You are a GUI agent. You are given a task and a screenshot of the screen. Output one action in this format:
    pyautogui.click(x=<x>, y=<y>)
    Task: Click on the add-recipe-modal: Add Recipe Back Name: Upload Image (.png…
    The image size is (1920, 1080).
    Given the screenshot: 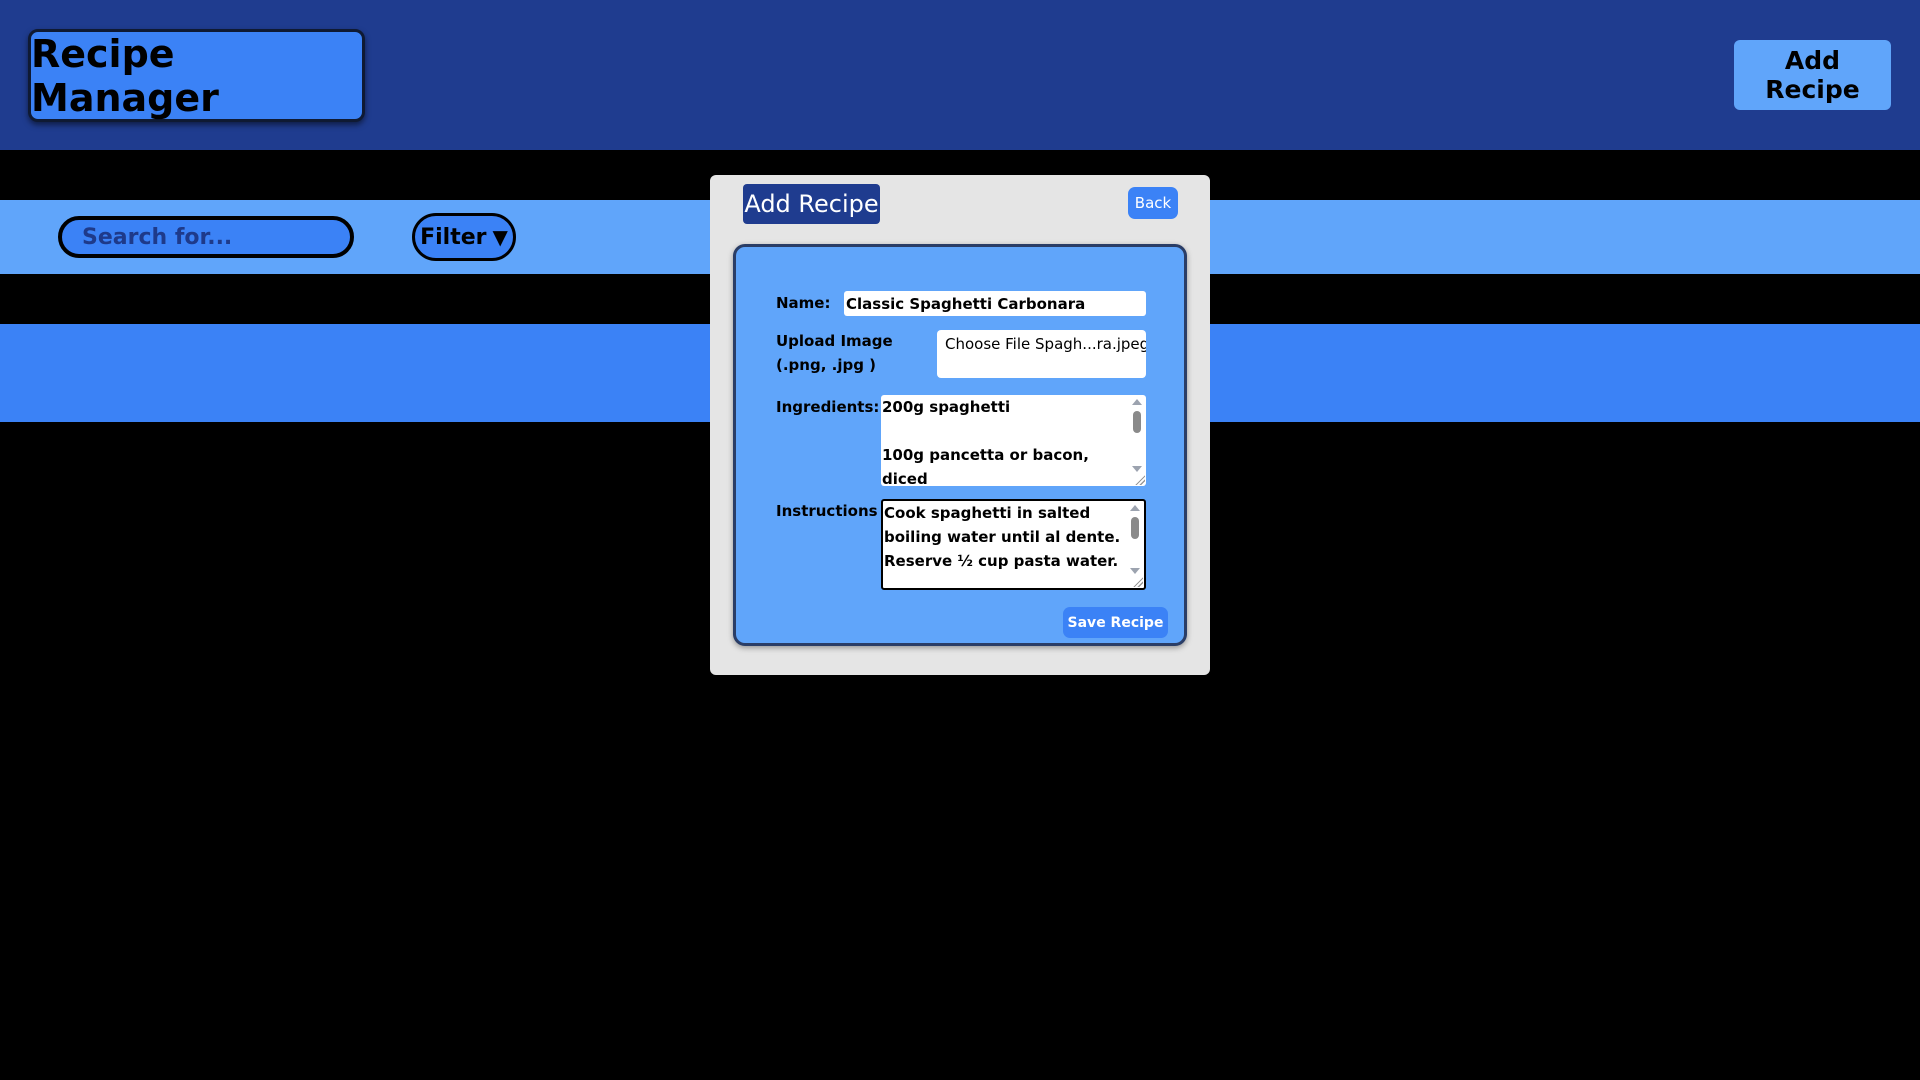 What is the action you would take?
    pyautogui.click(x=960, y=425)
    